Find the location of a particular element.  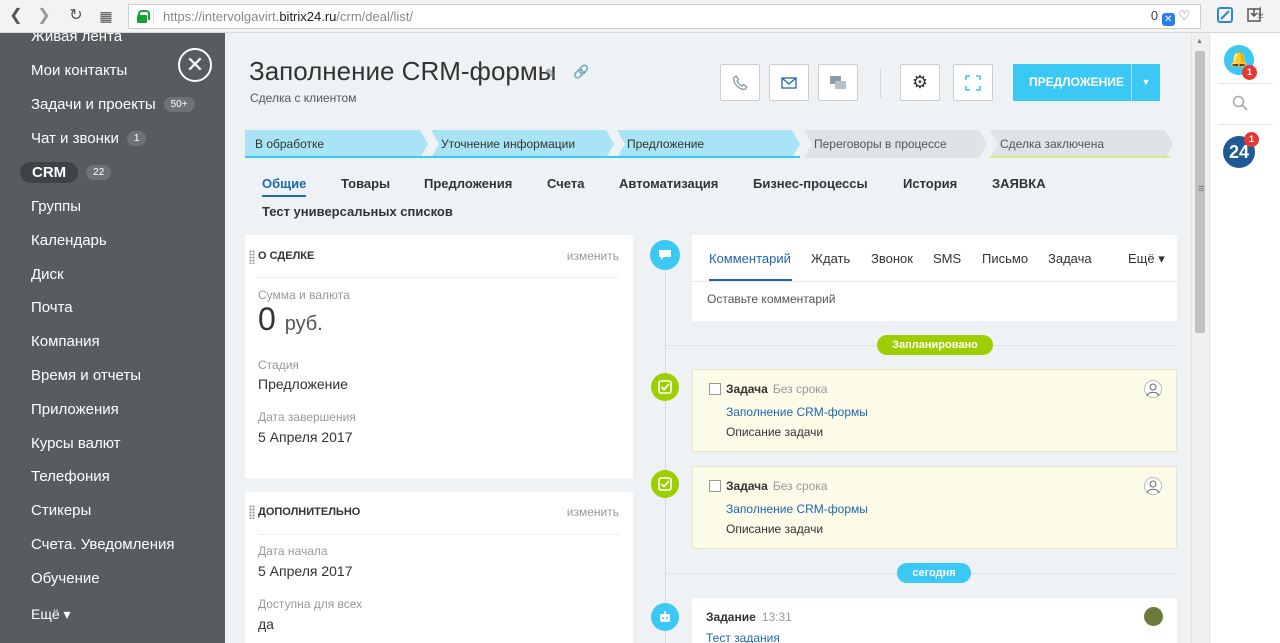

sum-amount: 0 is located at coordinates (267, 319).